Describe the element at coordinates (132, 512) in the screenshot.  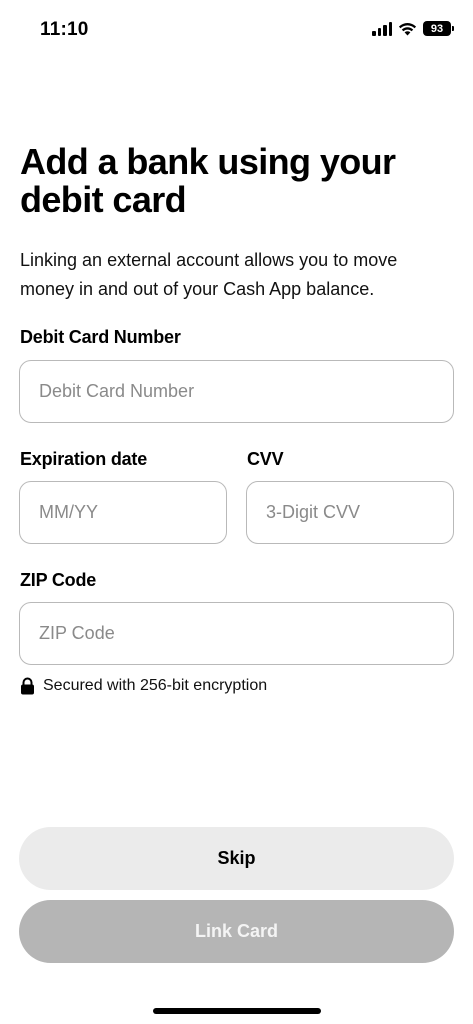
I see `expiration-input` at that location.